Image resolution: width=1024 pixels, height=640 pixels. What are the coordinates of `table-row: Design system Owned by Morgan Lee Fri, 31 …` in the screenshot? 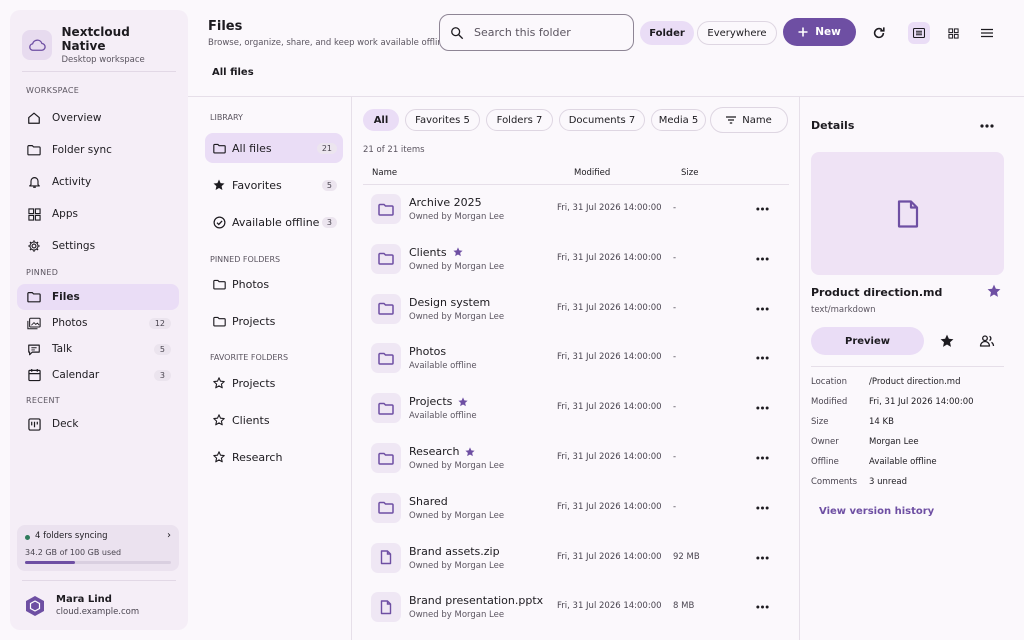 It's located at (576, 309).